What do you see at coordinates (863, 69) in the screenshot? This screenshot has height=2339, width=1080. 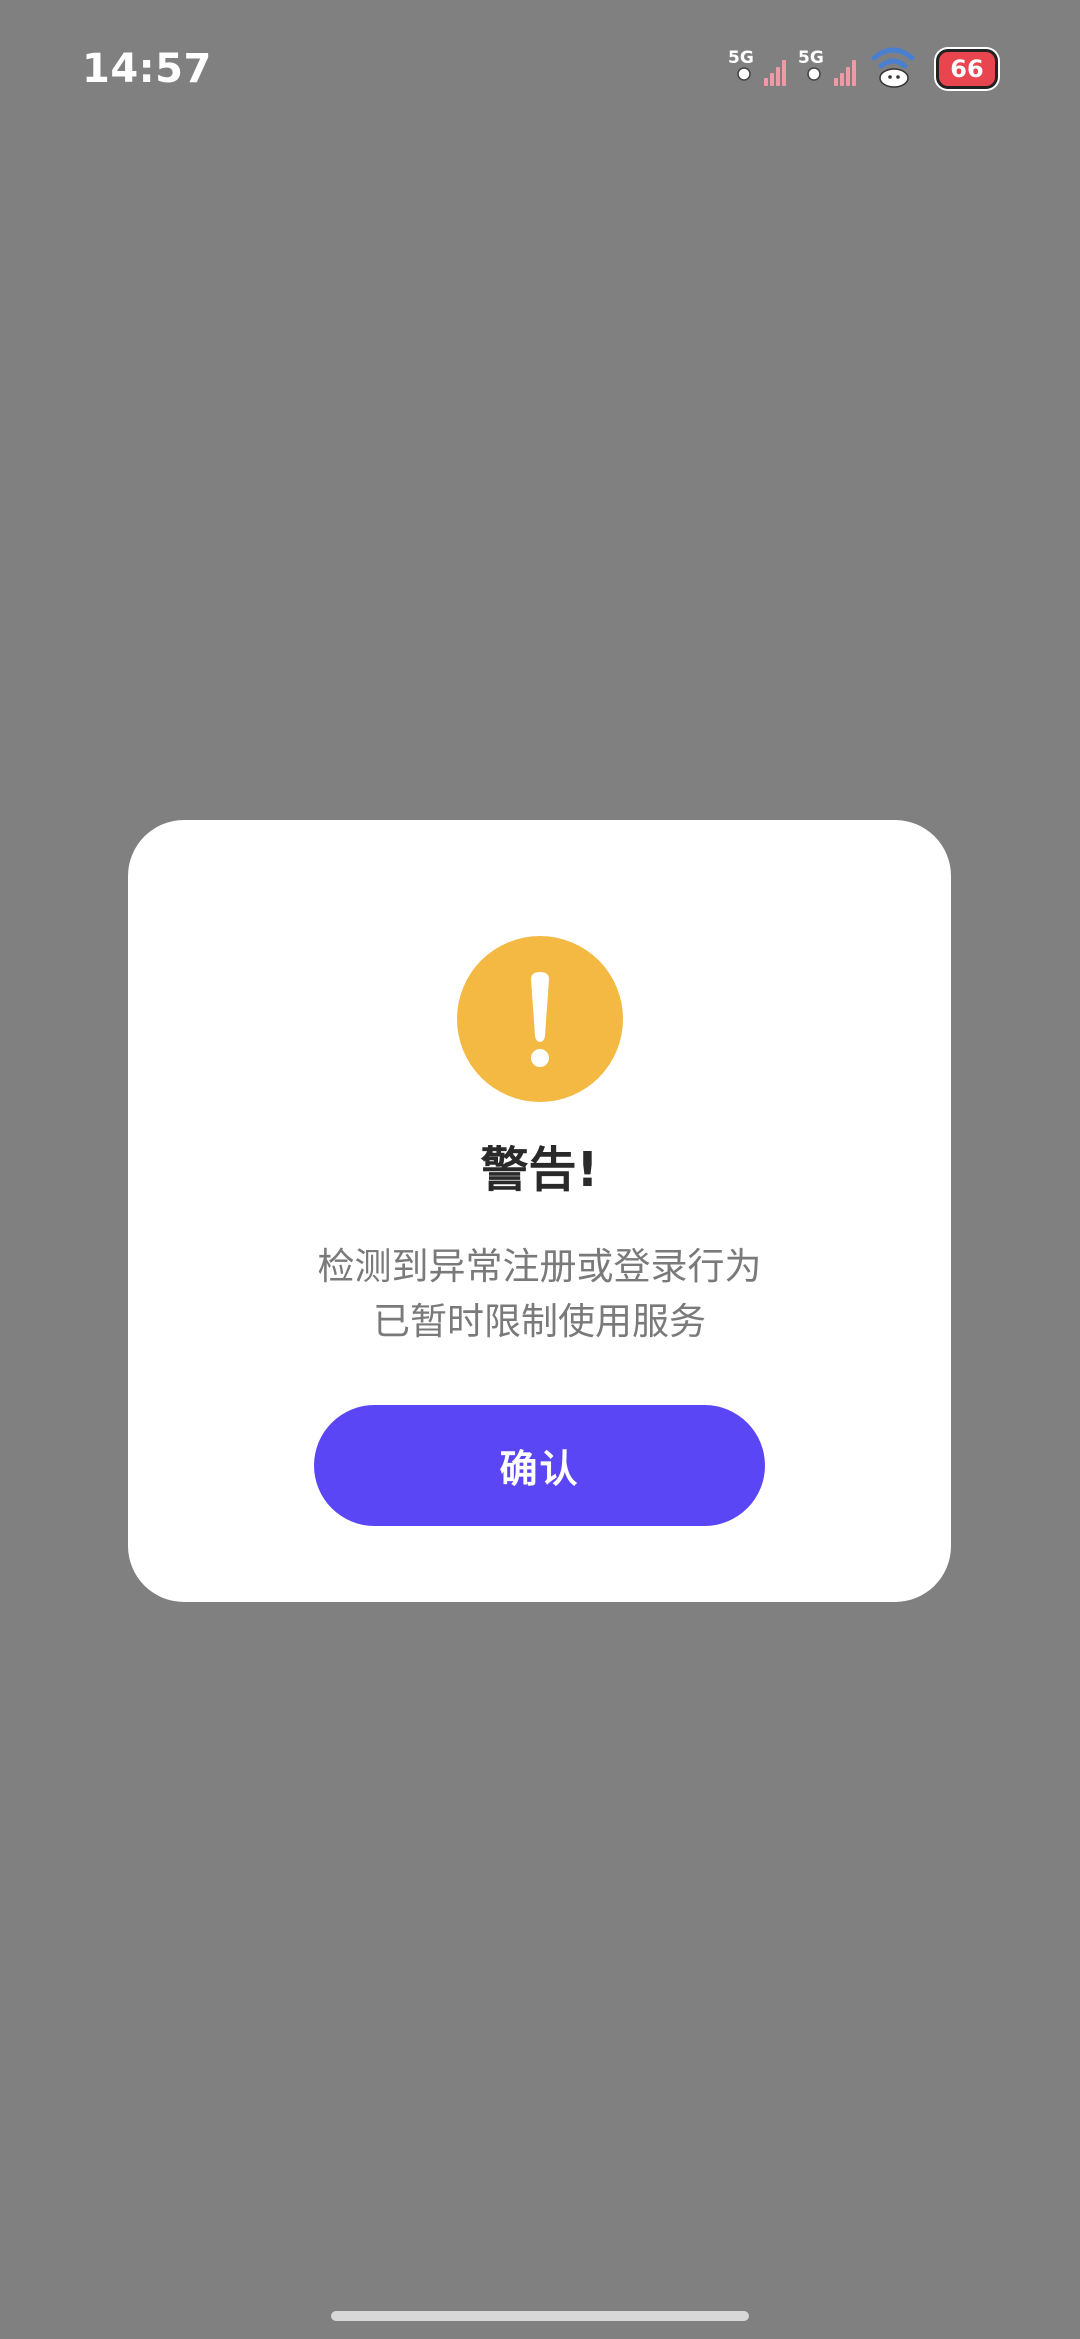 I see `status-icons: 5G 5G 66` at bounding box center [863, 69].